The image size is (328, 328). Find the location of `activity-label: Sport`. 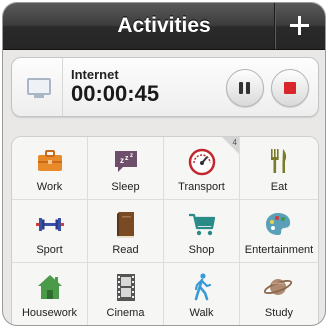

activity-label: Sport is located at coordinates (49, 250).